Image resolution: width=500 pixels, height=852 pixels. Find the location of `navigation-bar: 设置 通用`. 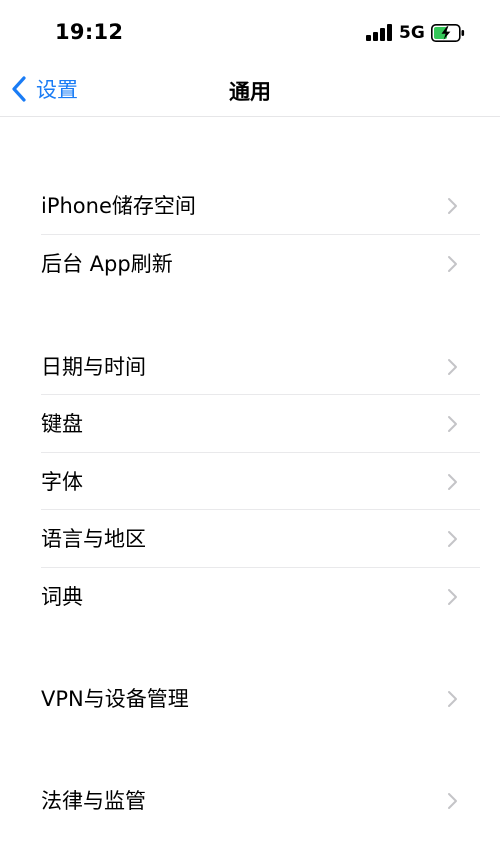

navigation-bar: 设置 通用 is located at coordinates (250, 91).